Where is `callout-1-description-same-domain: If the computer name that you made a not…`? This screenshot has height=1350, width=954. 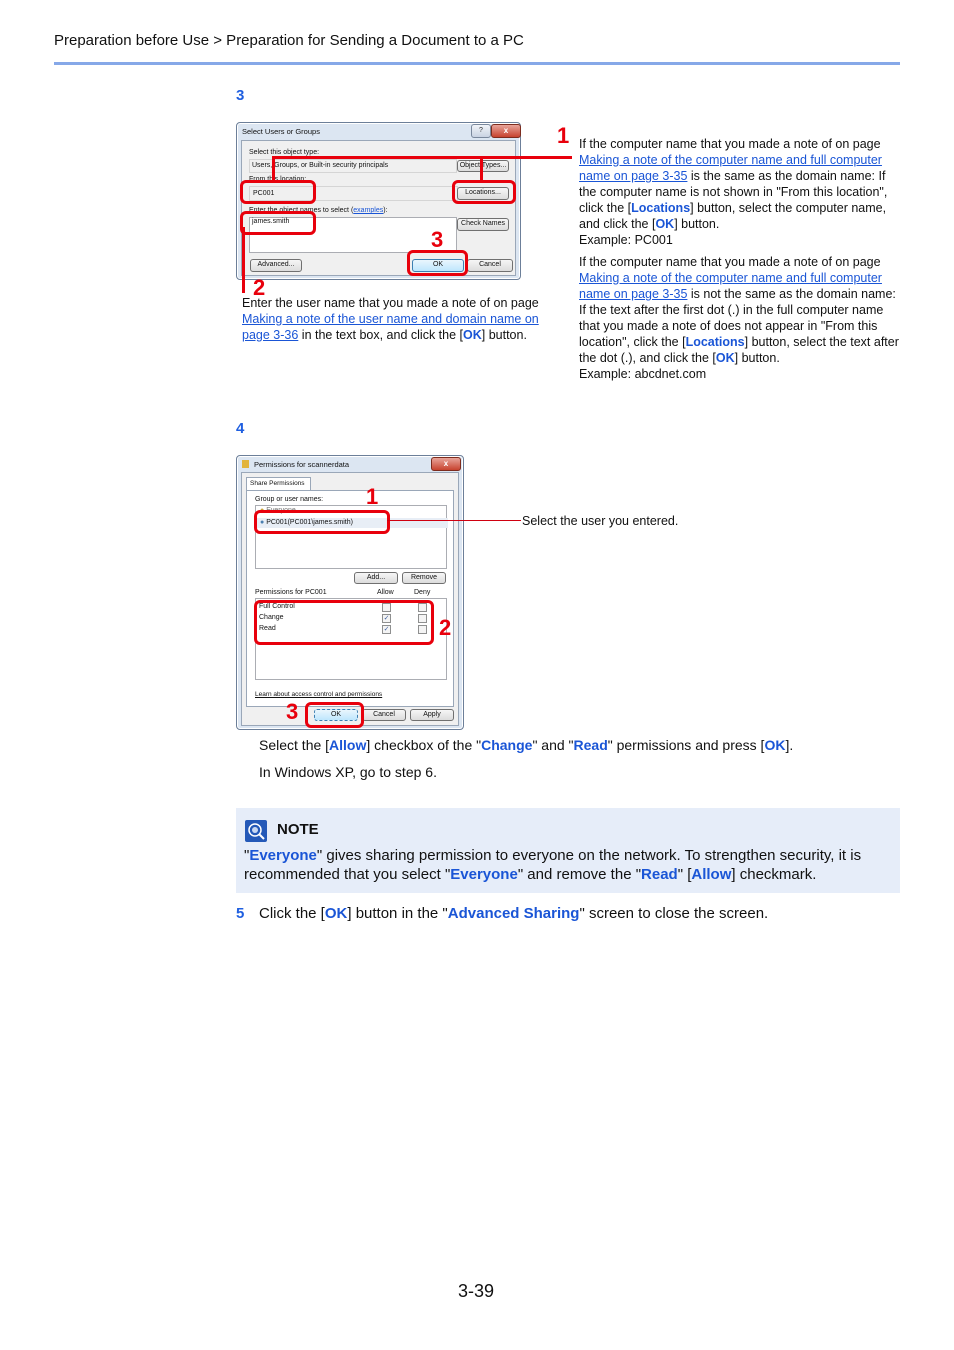 callout-1-description-same-domain: If the computer name that you made a not… is located at coordinates (738, 192).